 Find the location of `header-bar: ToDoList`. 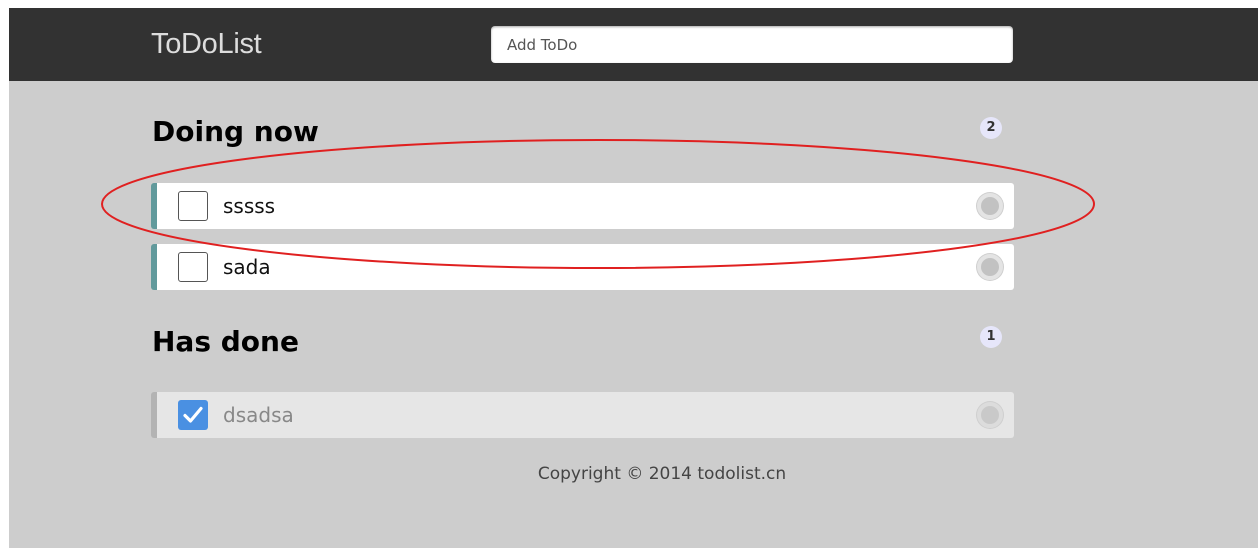

header-bar: ToDoList is located at coordinates (633, 44).